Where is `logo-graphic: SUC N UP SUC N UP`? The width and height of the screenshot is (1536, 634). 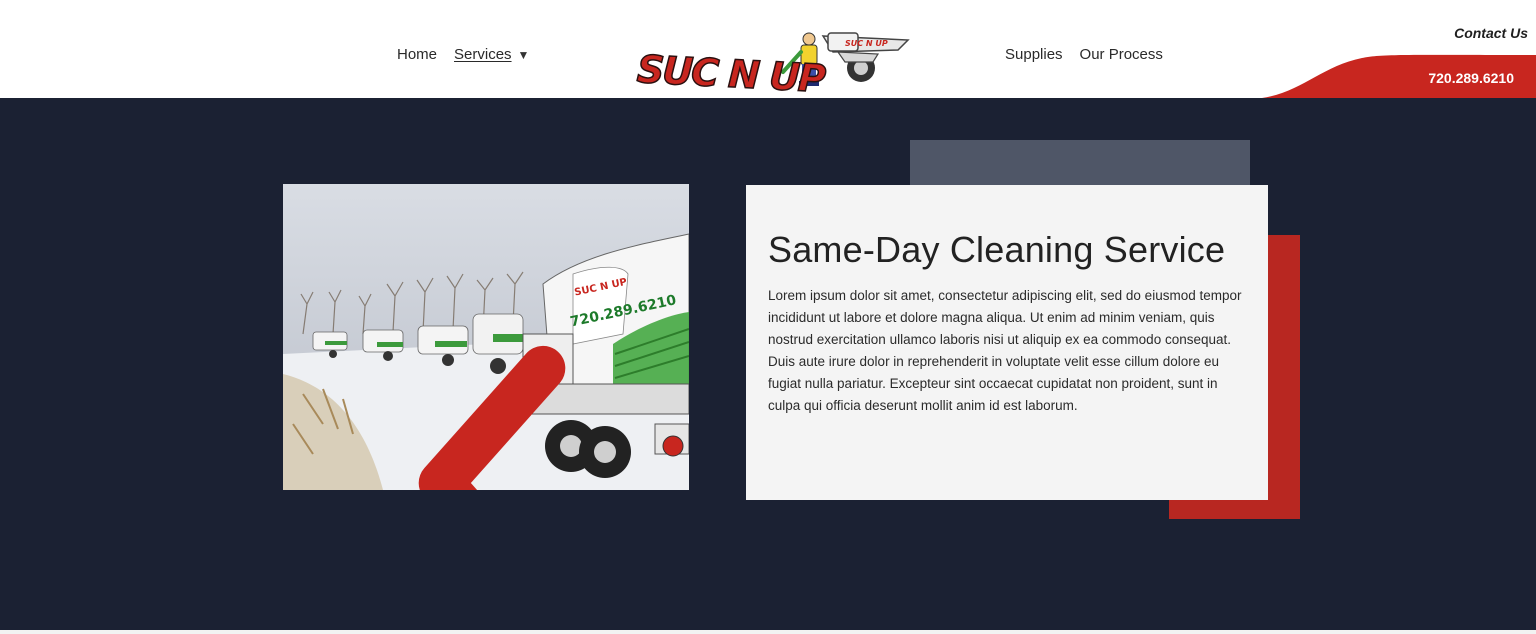
logo-graphic: SUC N UP SUC N UP is located at coordinates (772, 67).